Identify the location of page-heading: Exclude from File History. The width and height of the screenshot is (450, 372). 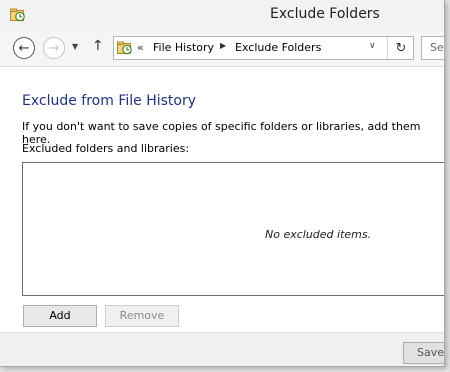
(109, 101).